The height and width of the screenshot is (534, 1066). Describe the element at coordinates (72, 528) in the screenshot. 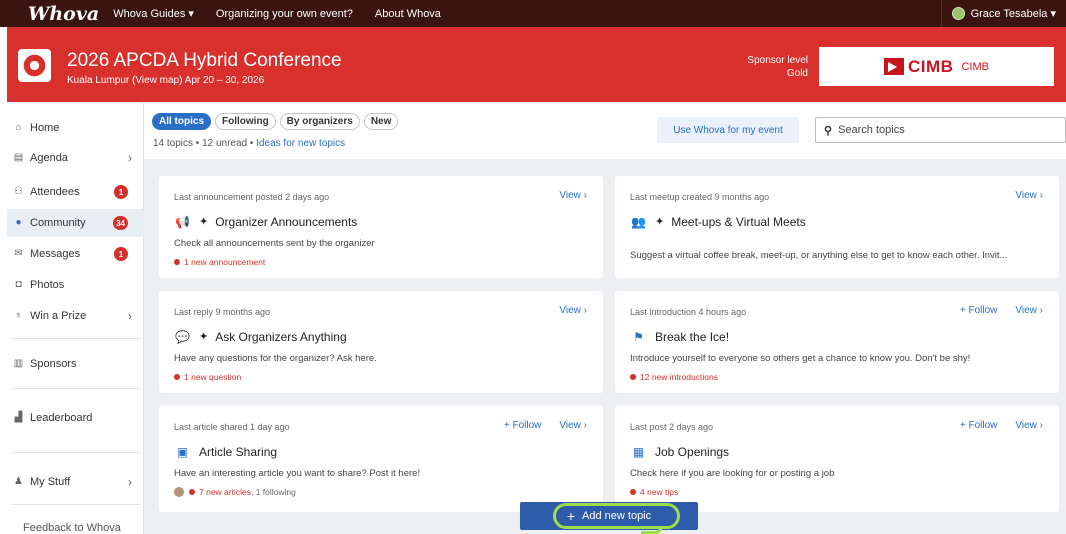

I see `sidebar-item-label: Feedback to Whova` at that location.